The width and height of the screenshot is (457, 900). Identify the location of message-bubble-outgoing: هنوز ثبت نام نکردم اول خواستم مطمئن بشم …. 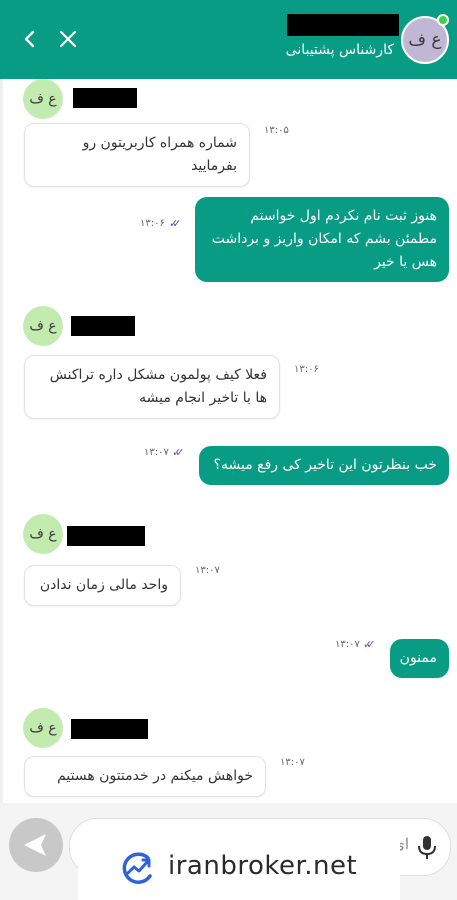
(322, 239).